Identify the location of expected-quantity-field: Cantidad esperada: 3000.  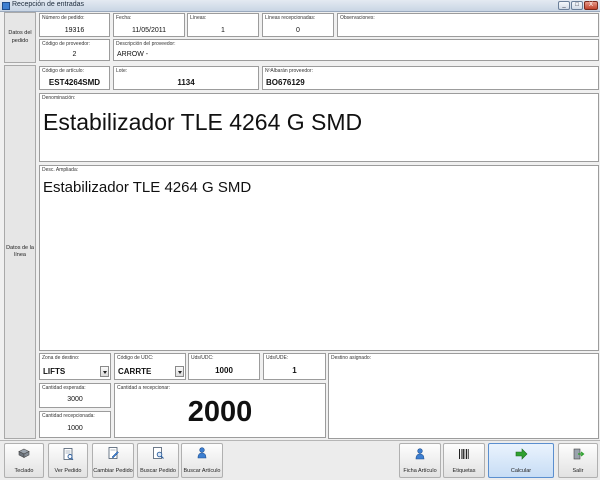
(75, 395).